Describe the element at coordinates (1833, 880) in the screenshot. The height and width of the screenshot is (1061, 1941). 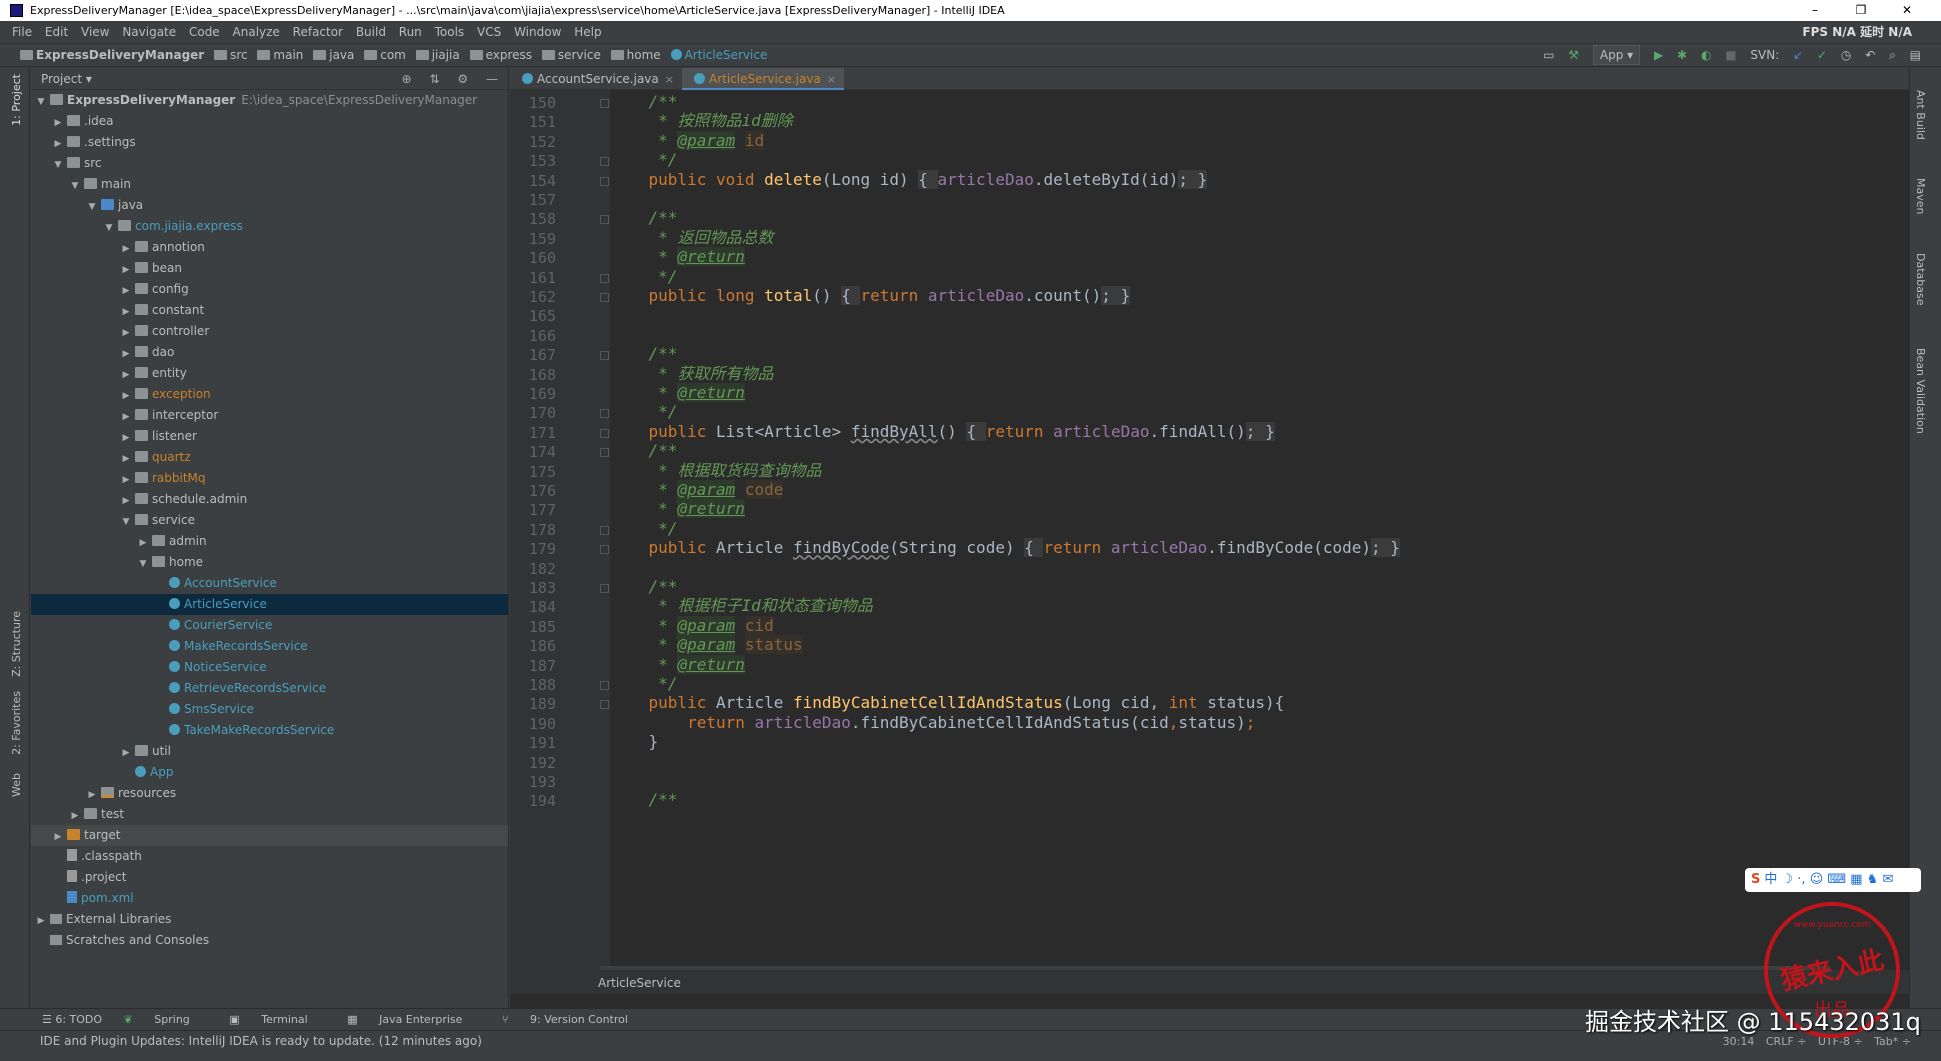
I see `ime-toolbar: S中 ☽ ·, ☺ ⌨ ▦ ♞ ✉` at that location.